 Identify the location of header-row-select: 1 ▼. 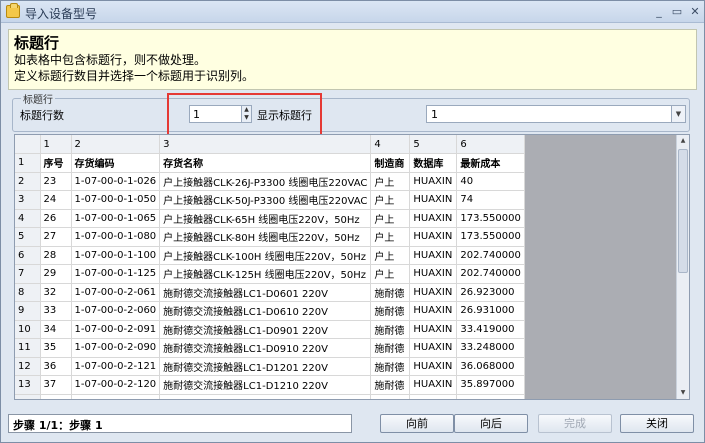
(556, 114).